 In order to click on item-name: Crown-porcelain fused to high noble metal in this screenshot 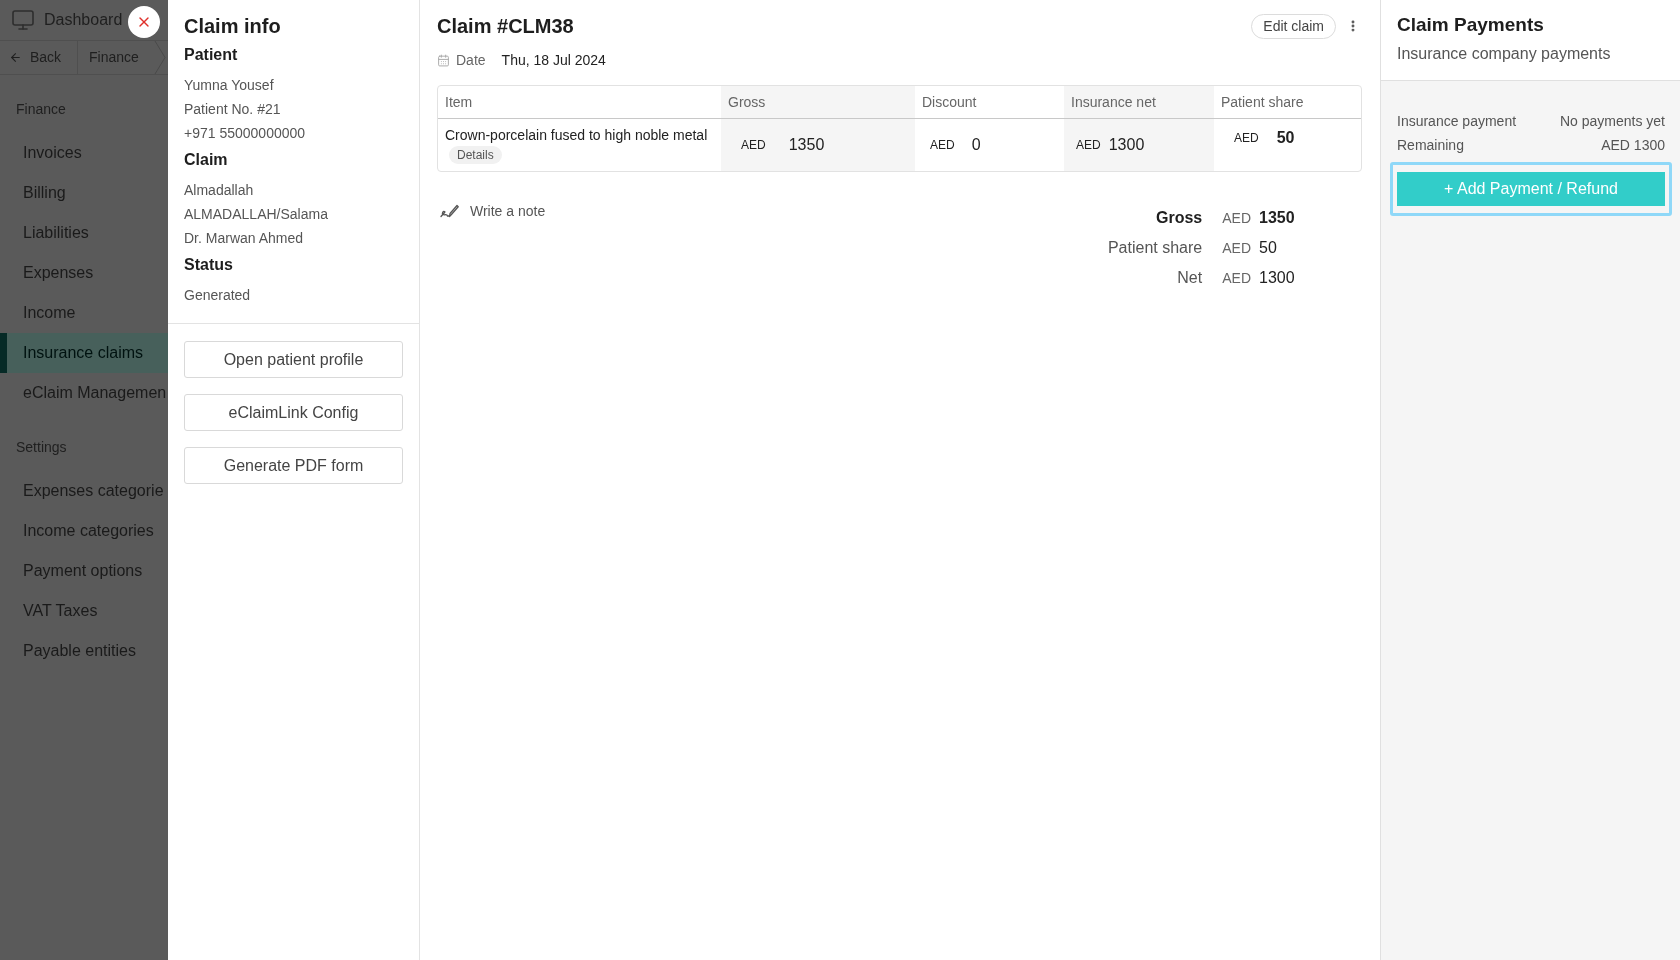, I will do `click(576, 135)`.